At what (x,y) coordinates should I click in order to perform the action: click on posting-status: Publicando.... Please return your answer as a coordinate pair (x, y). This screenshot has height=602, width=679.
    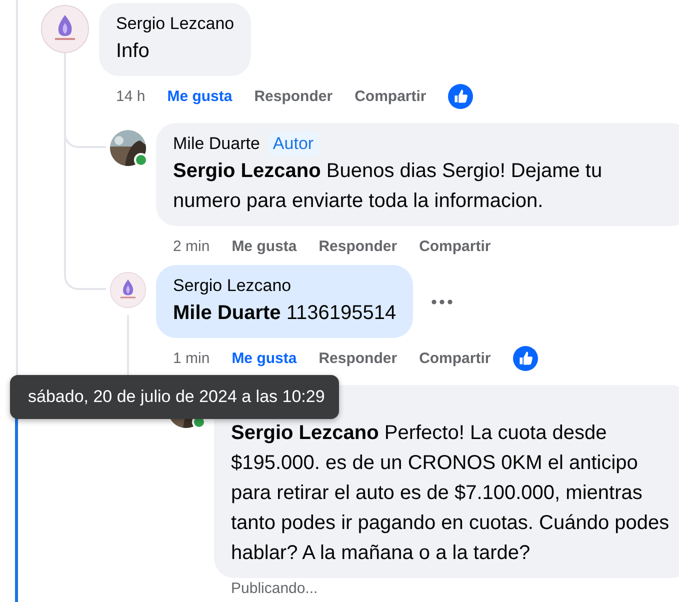
    Looking at the image, I should click on (274, 588).